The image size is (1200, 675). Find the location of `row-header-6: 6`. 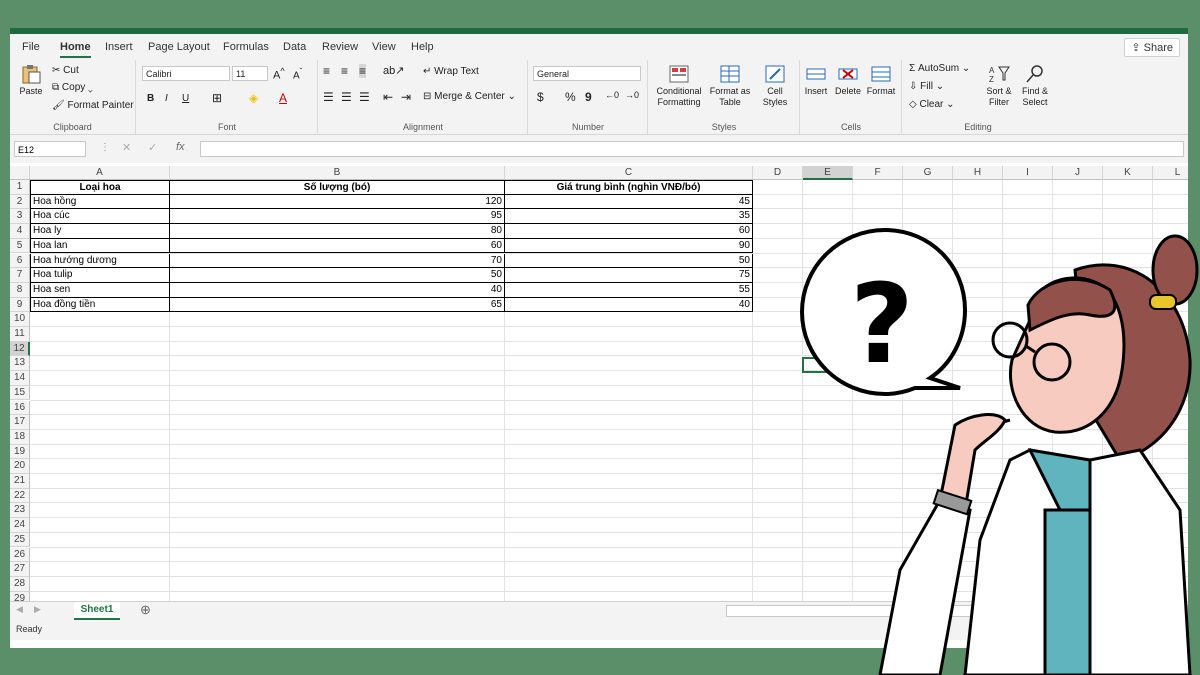

row-header-6: 6 is located at coordinates (20, 261).